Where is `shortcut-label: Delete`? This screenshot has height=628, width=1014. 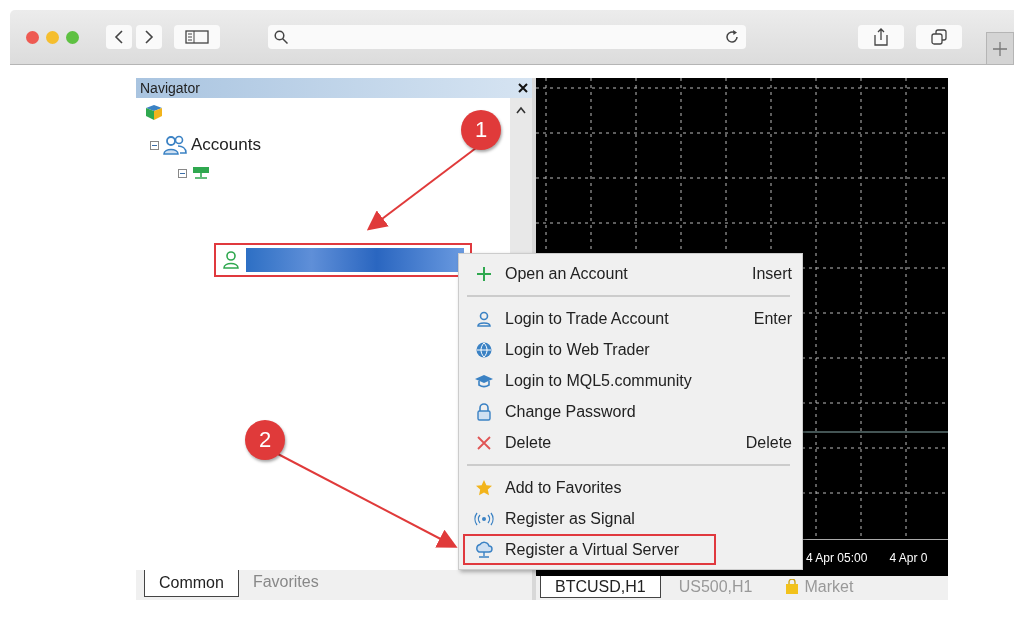
shortcut-label: Delete is located at coordinates (768, 442).